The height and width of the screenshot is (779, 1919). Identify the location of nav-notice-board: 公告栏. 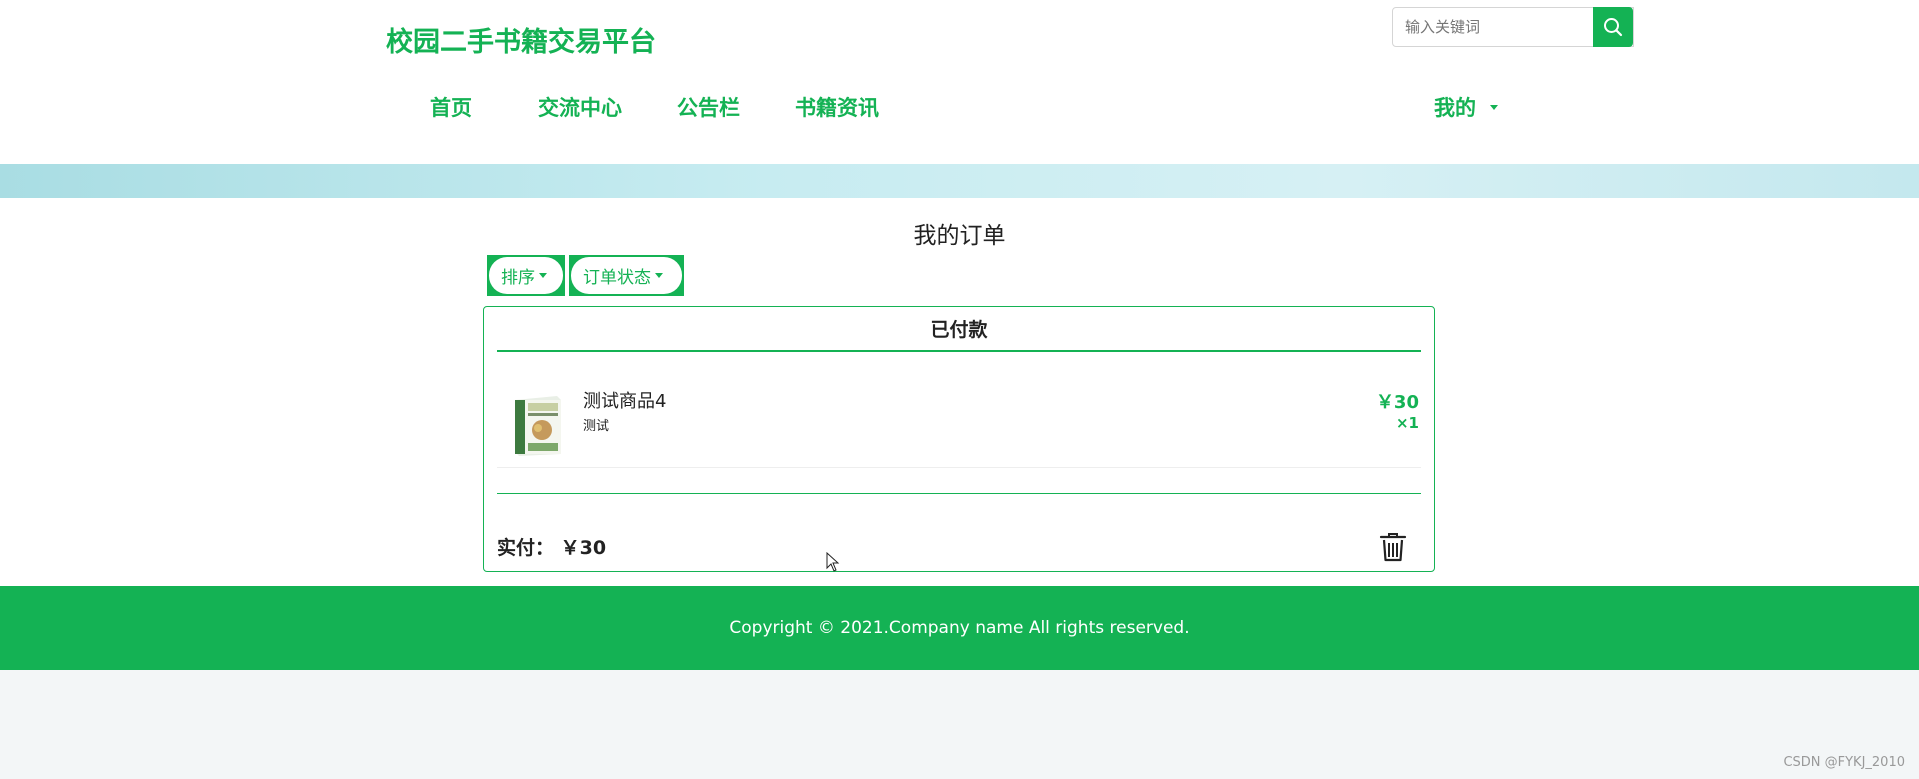
(708, 107).